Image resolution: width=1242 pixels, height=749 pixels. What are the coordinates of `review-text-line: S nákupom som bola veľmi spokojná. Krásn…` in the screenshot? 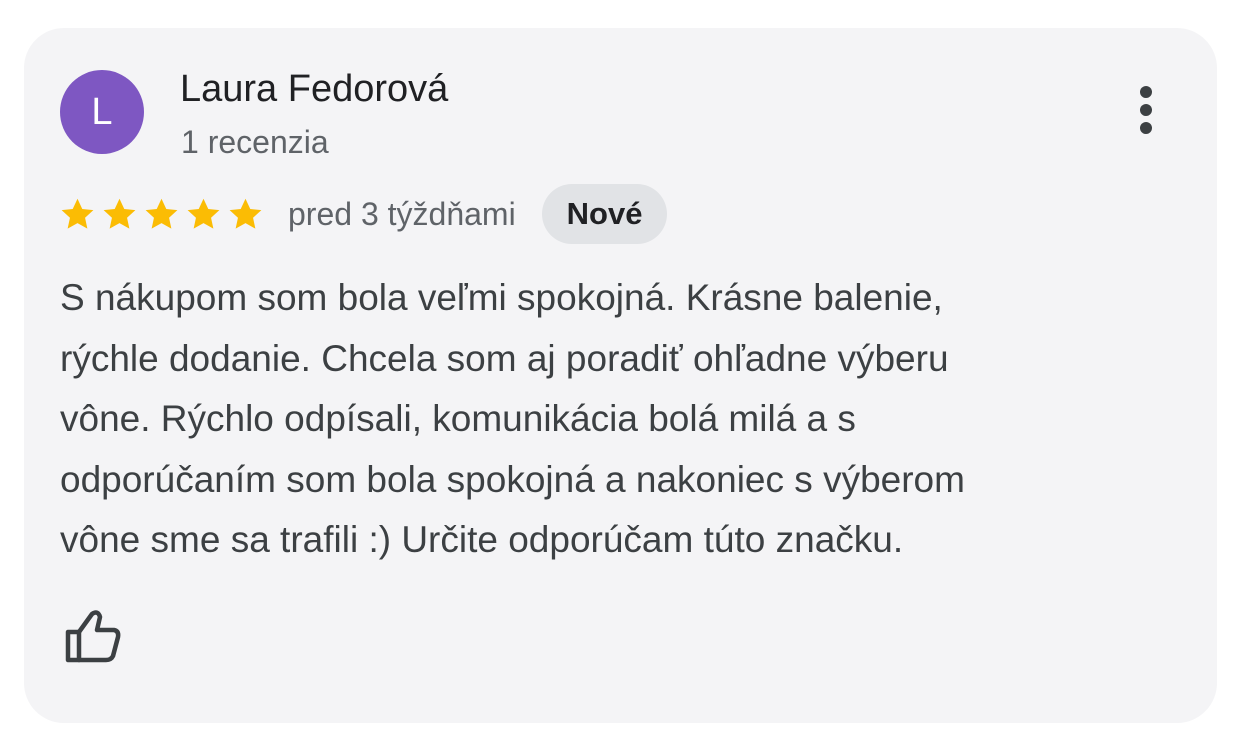 It's located at (501, 297).